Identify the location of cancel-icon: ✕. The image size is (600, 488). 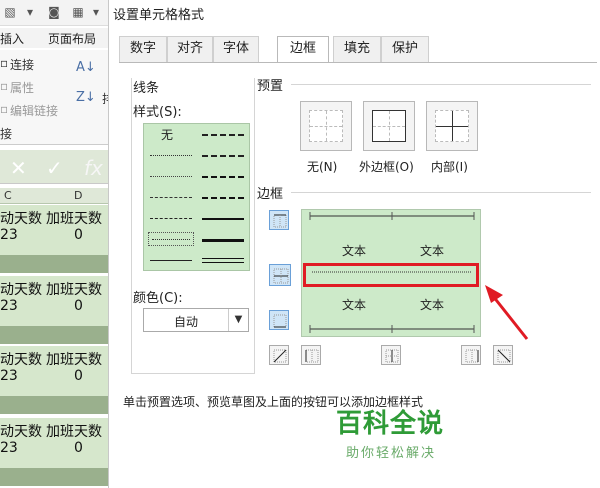
(18, 168).